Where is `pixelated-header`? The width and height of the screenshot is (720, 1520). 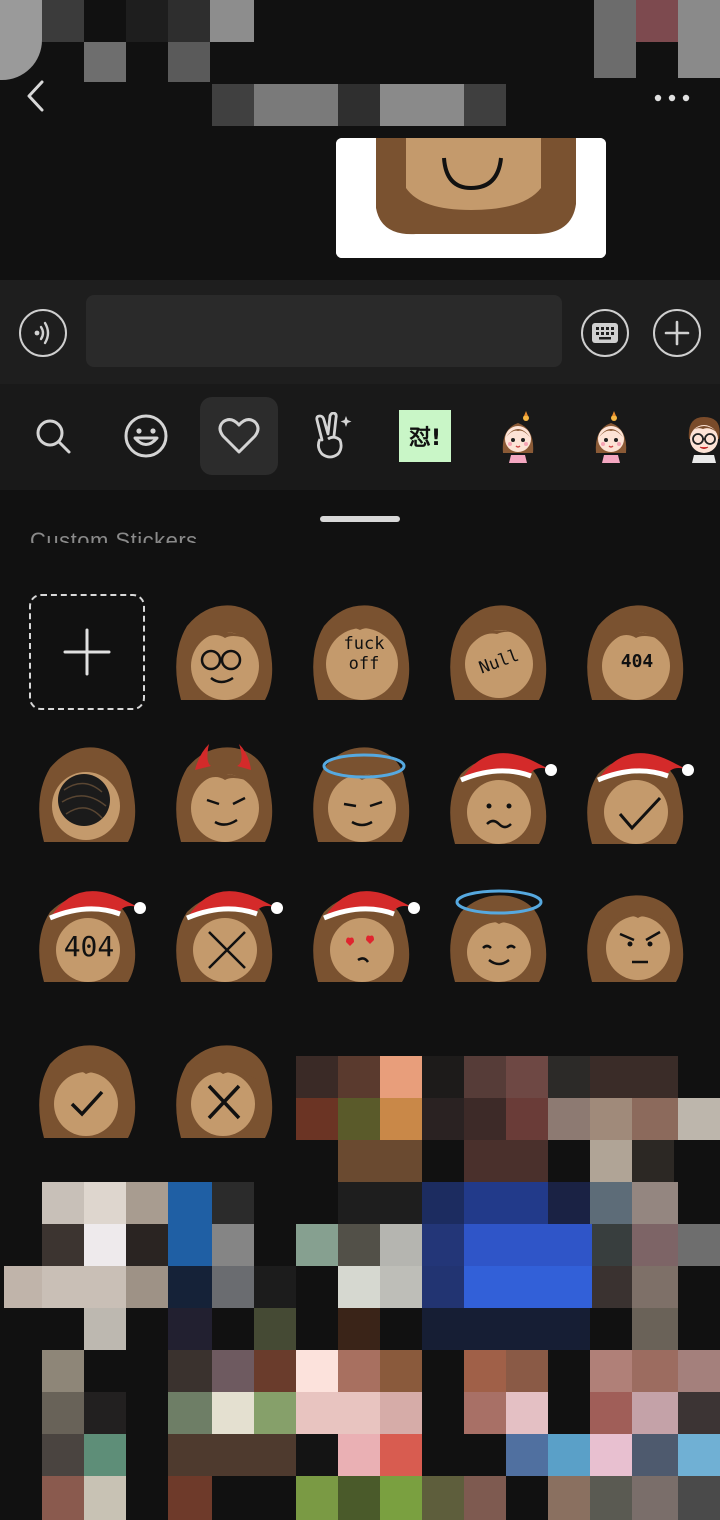
pixelated-header is located at coordinates (360, 65).